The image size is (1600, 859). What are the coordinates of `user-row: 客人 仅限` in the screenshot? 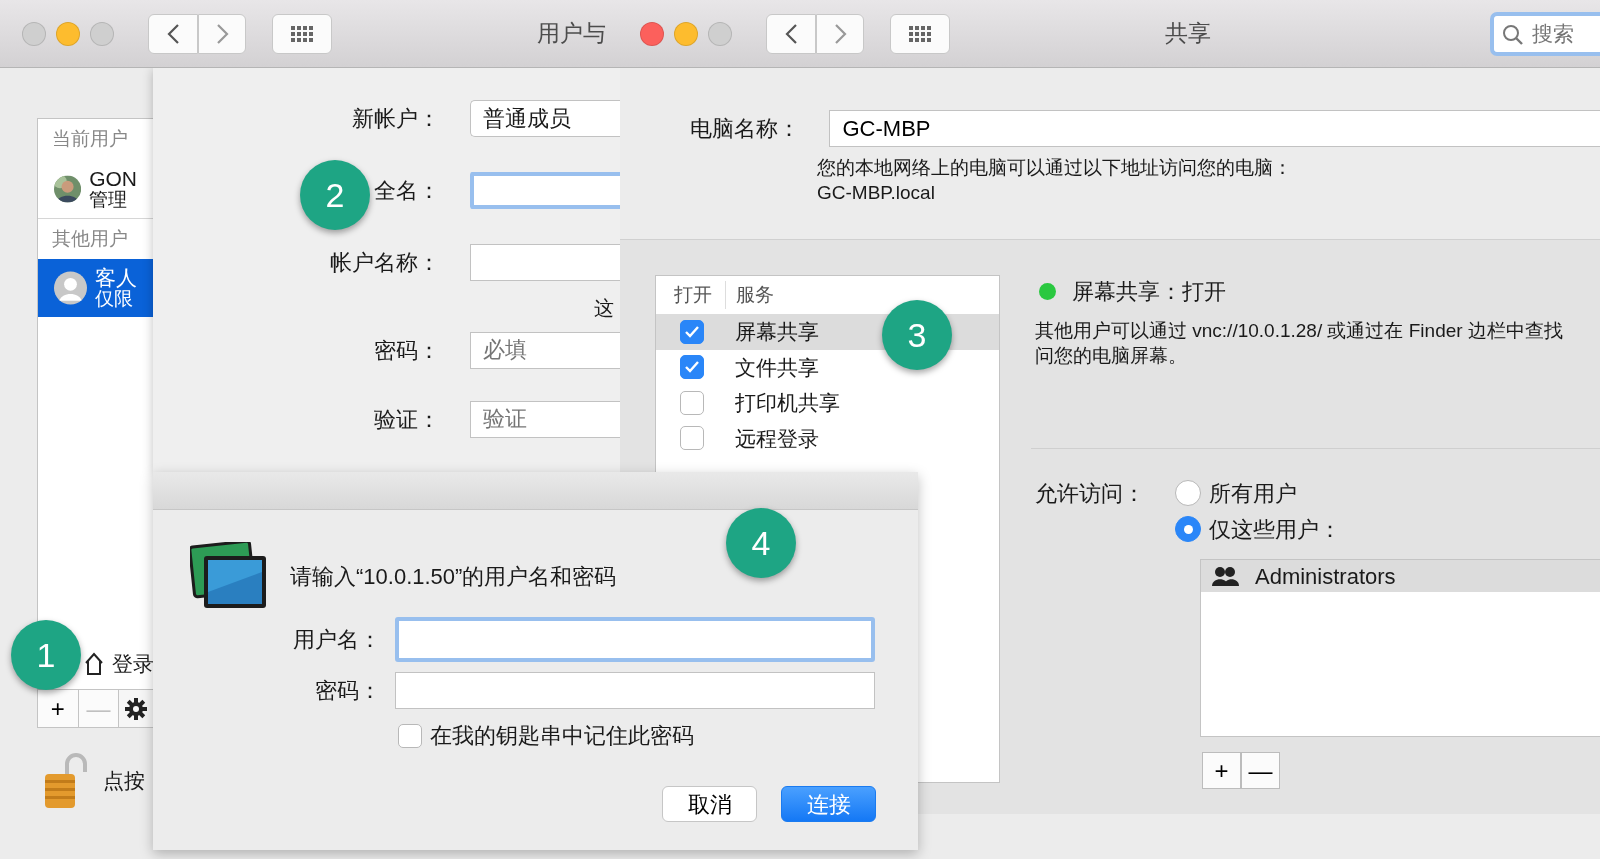 It's located at (95, 288).